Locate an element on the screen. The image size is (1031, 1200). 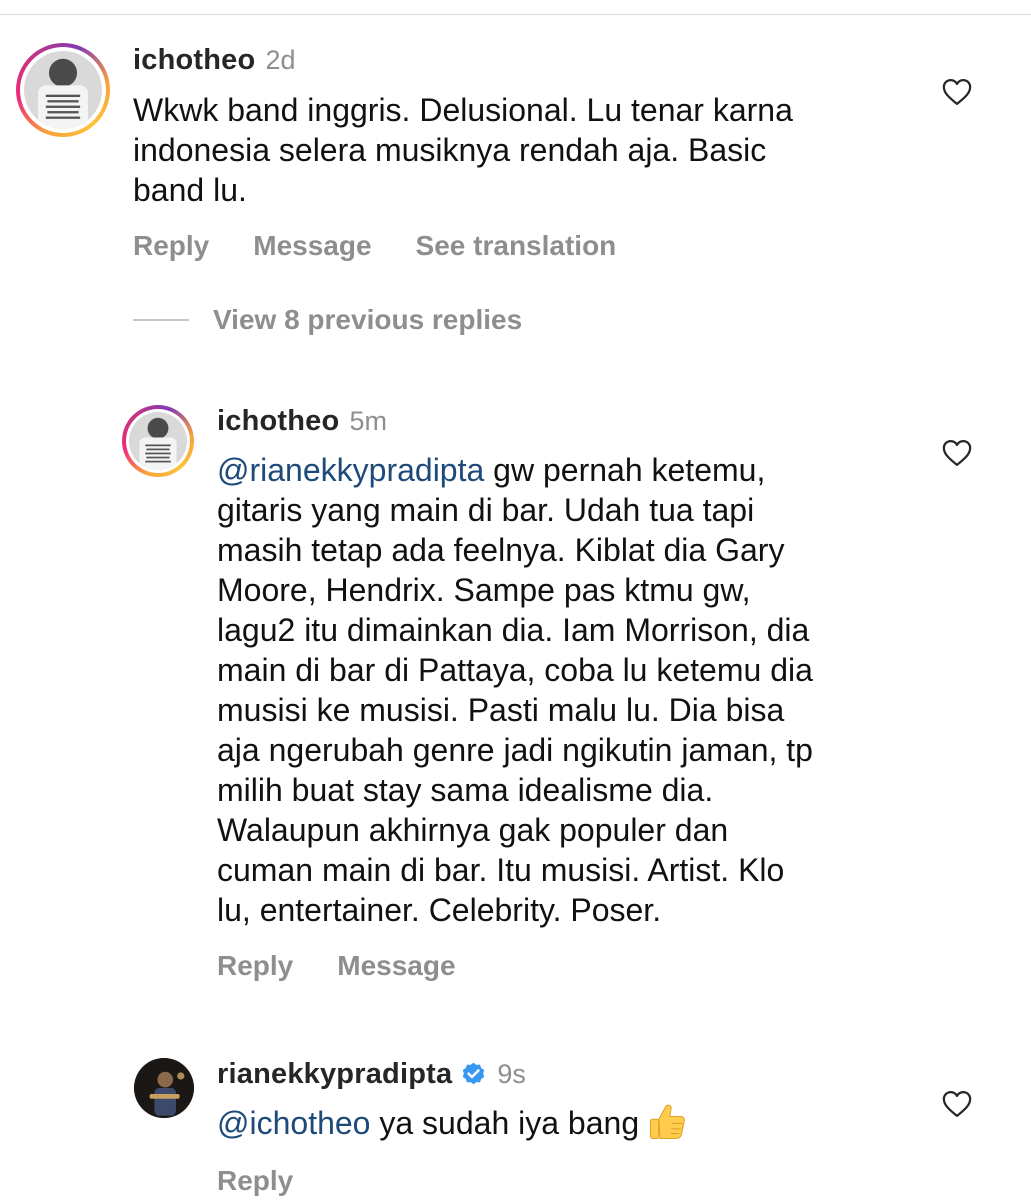
replies-divider-line is located at coordinates (161, 320).